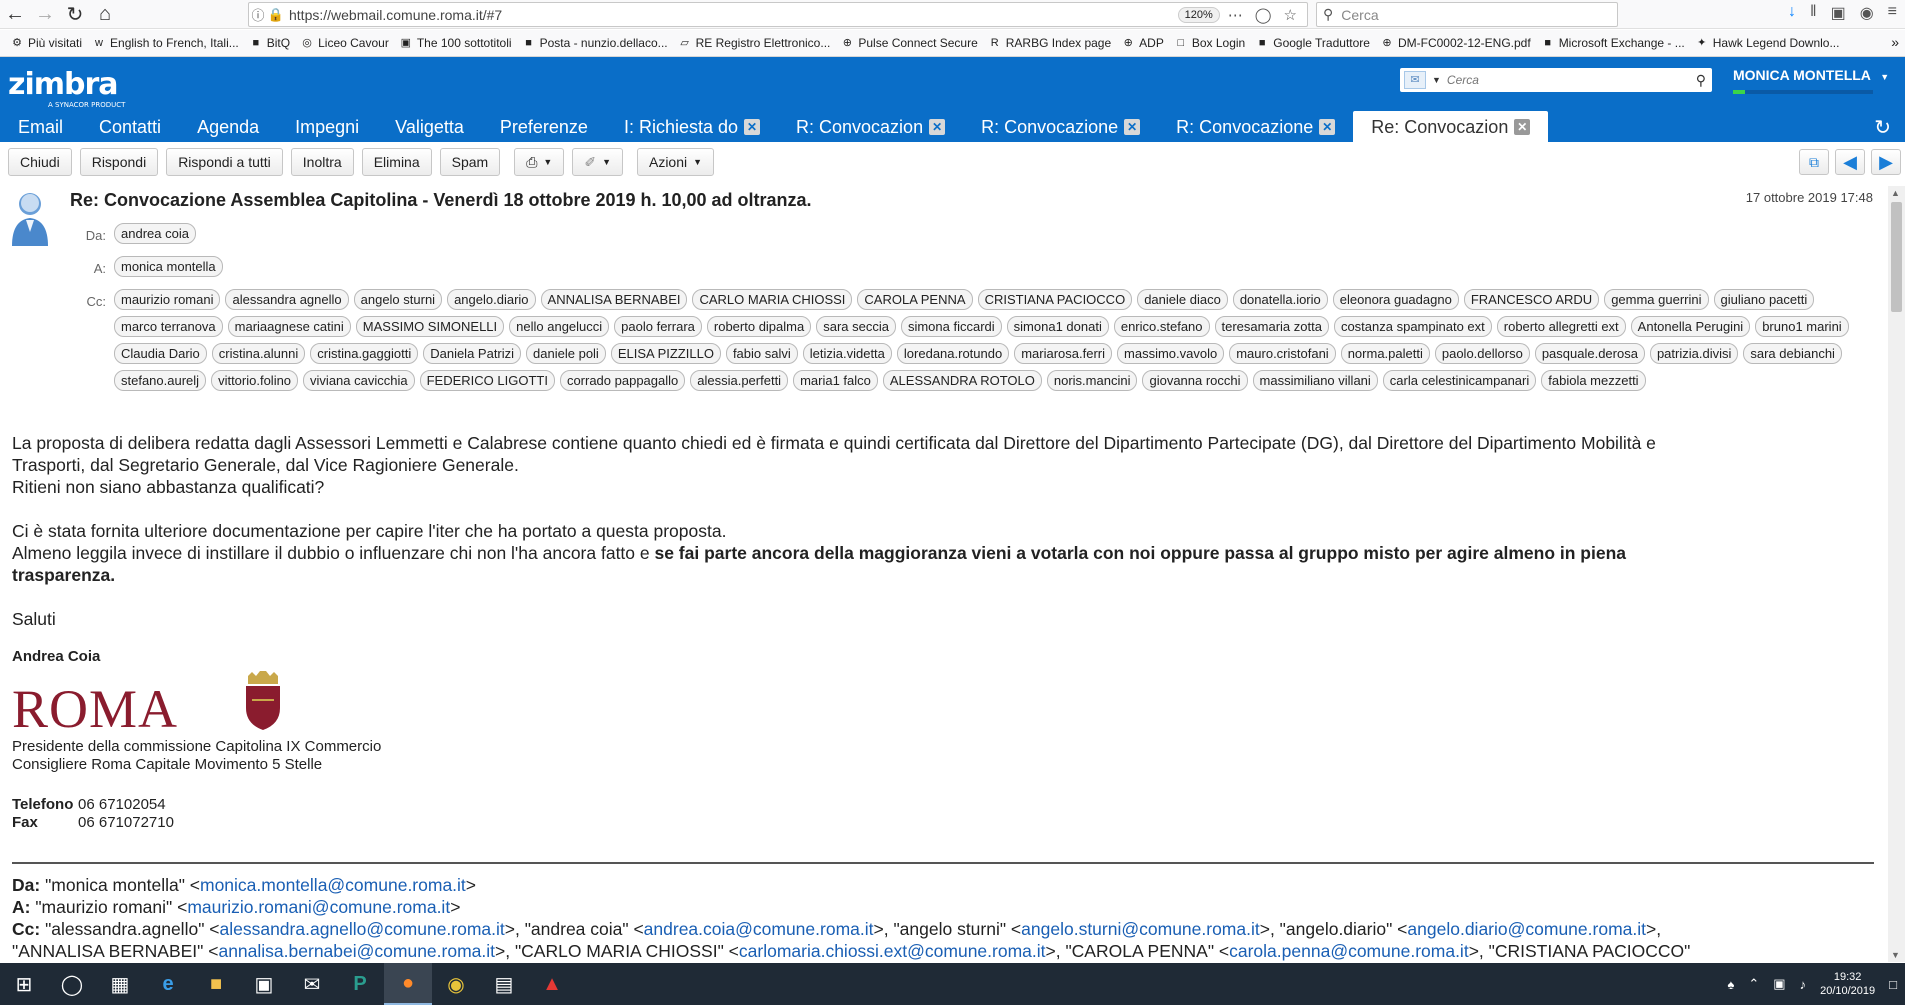 This screenshot has height=1005, width=1905. Describe the element at coordinates (1893, 984) in the screenshot. I see `notifications-icon: □` at that location.